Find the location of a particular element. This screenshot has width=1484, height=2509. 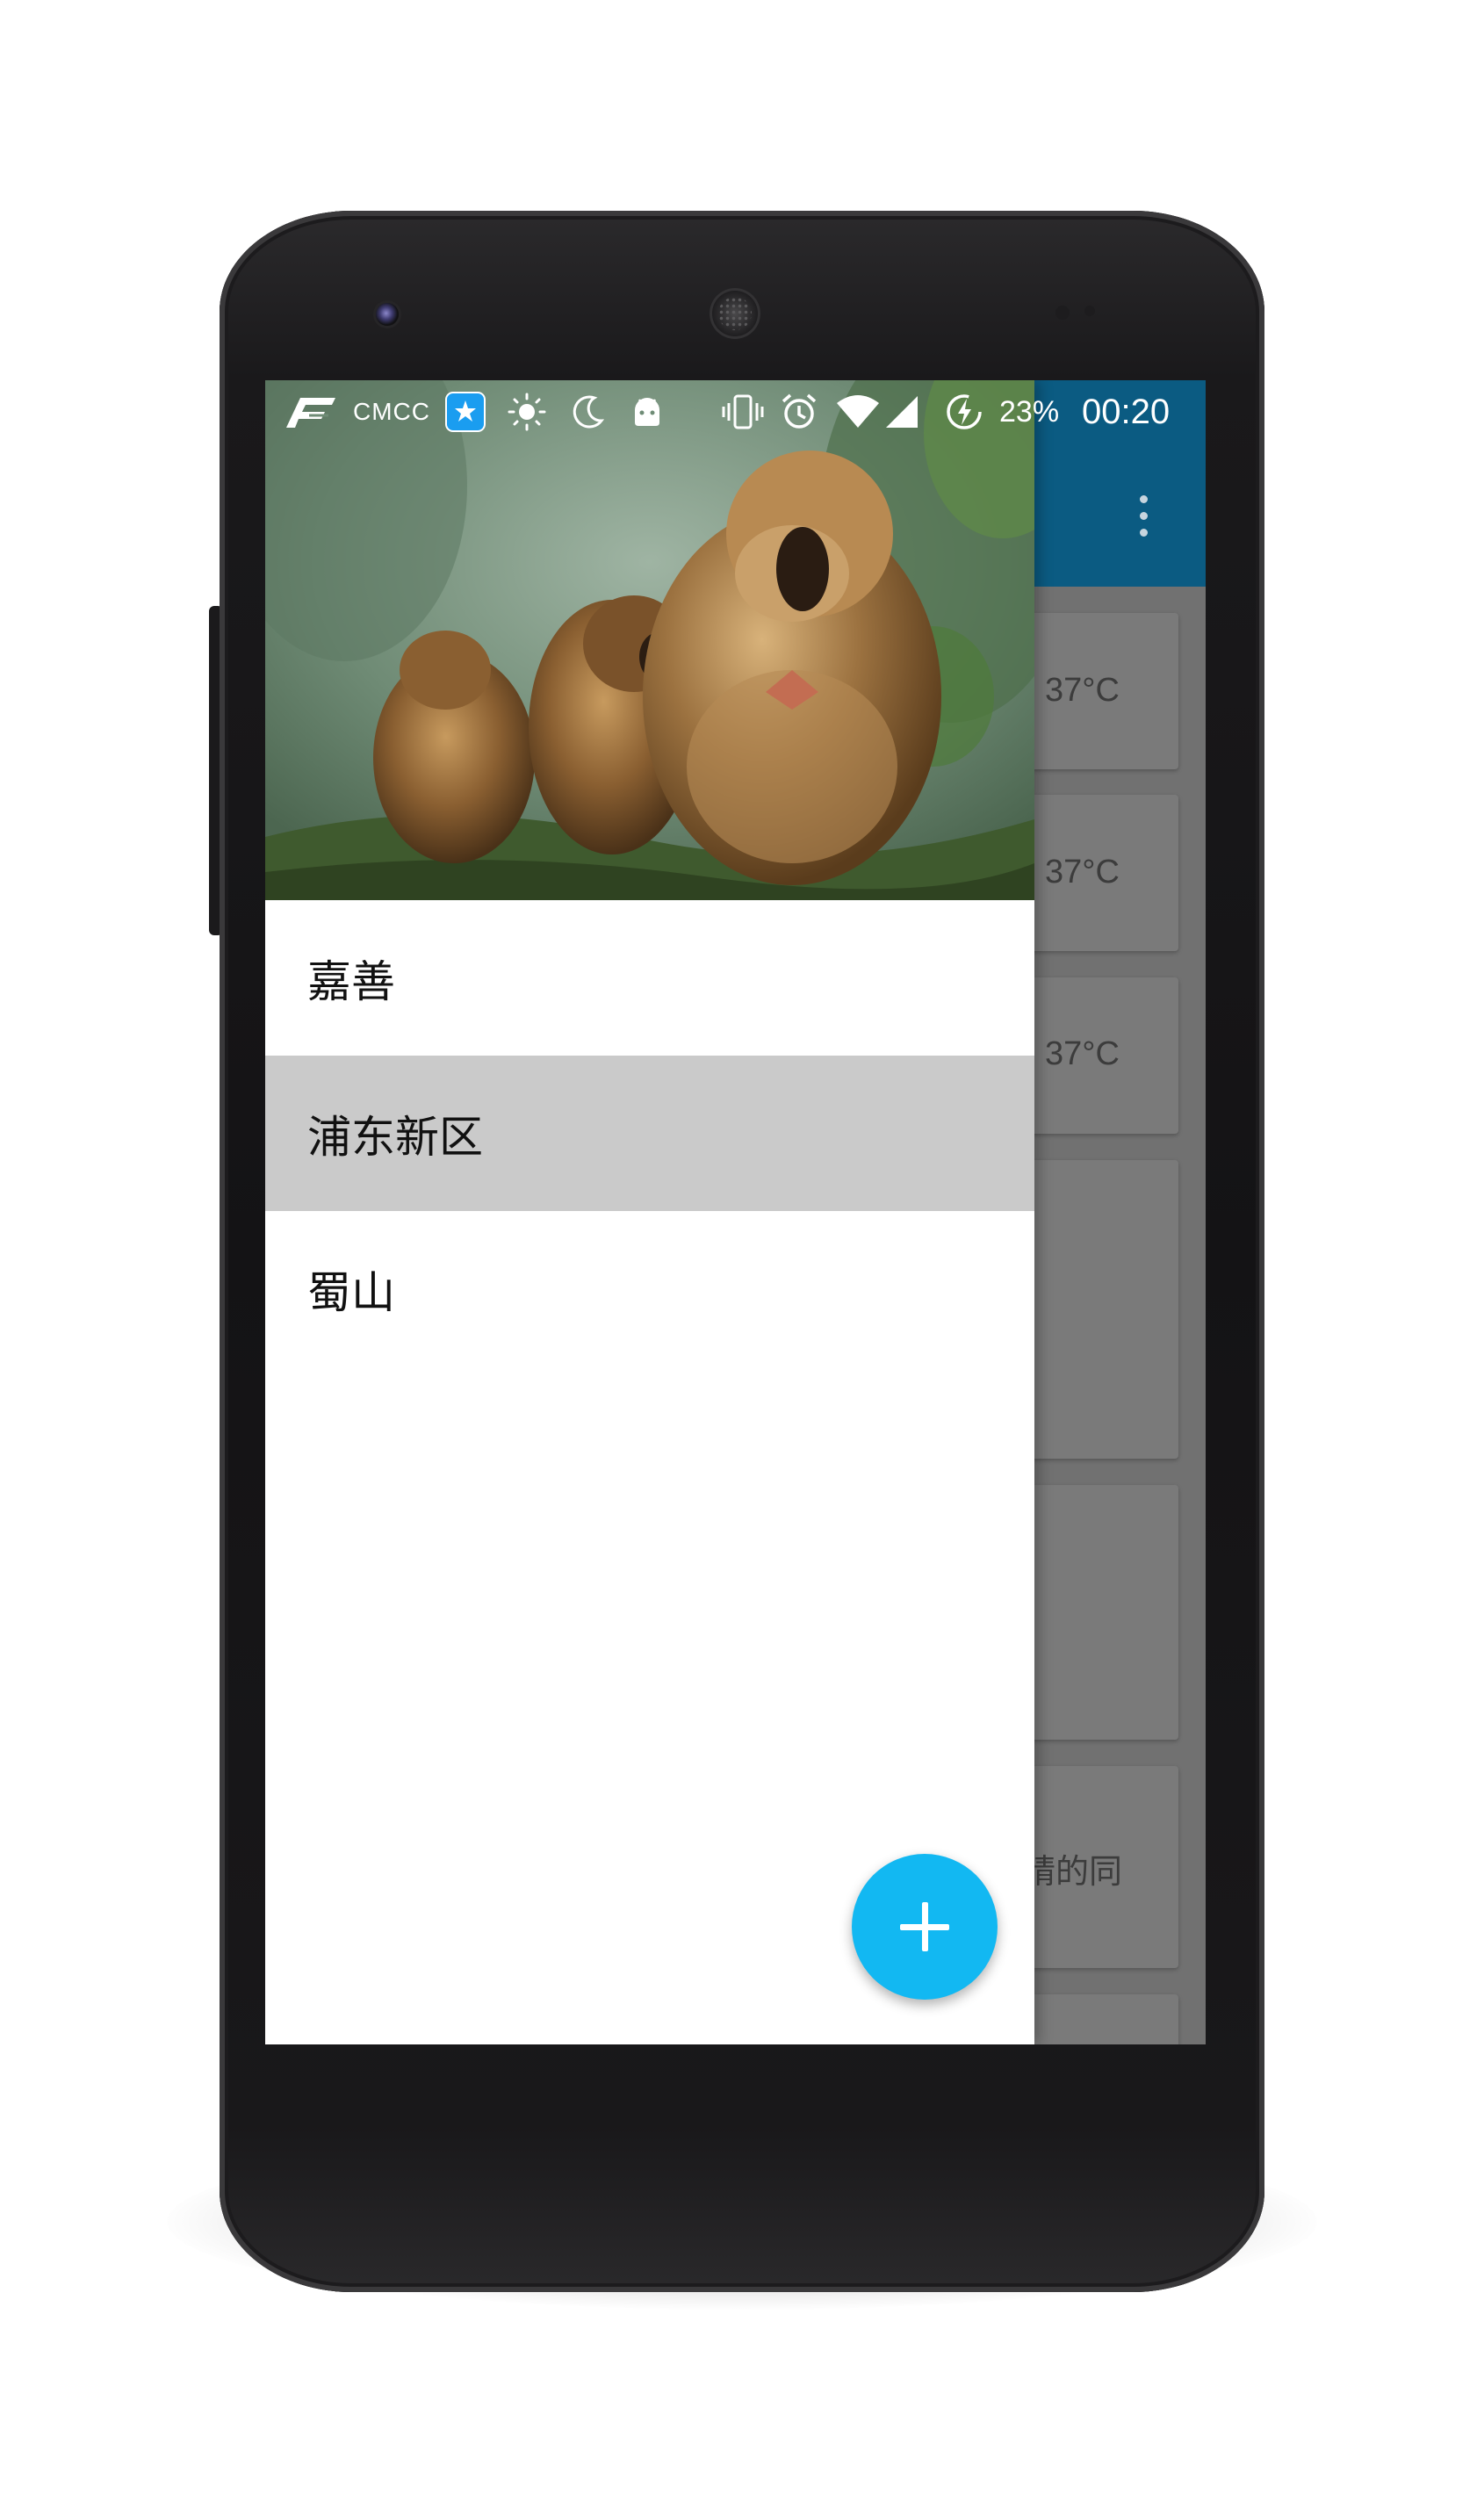

qq-notification-icon is located at coordinates (465, 411).